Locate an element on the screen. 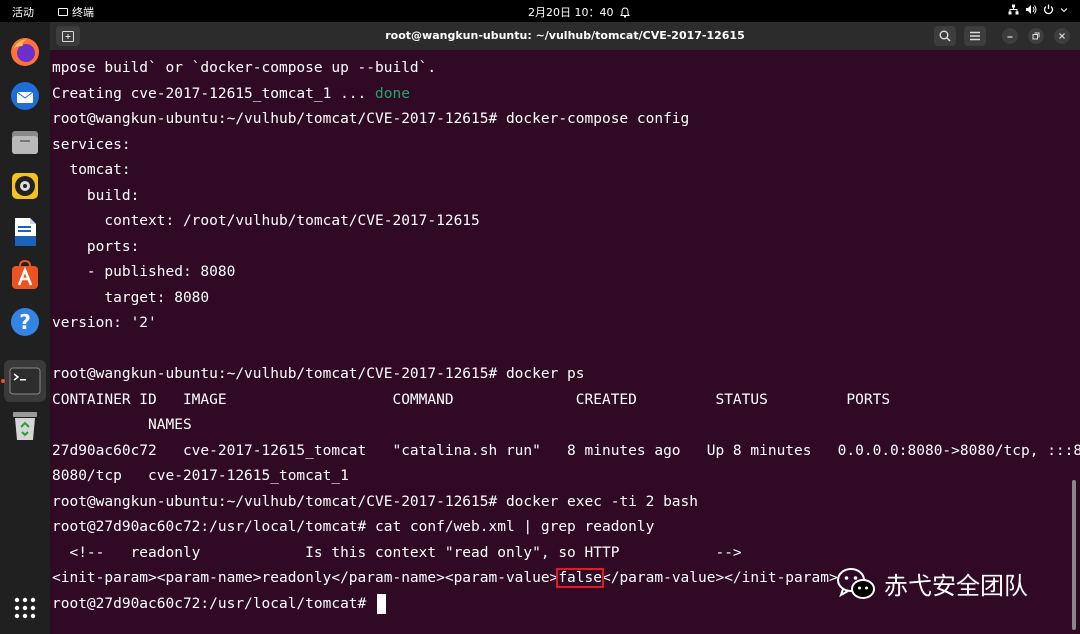 The height and width of the screenshot is (634, 1080). maximize-button is located at coordinates (1036, 36).